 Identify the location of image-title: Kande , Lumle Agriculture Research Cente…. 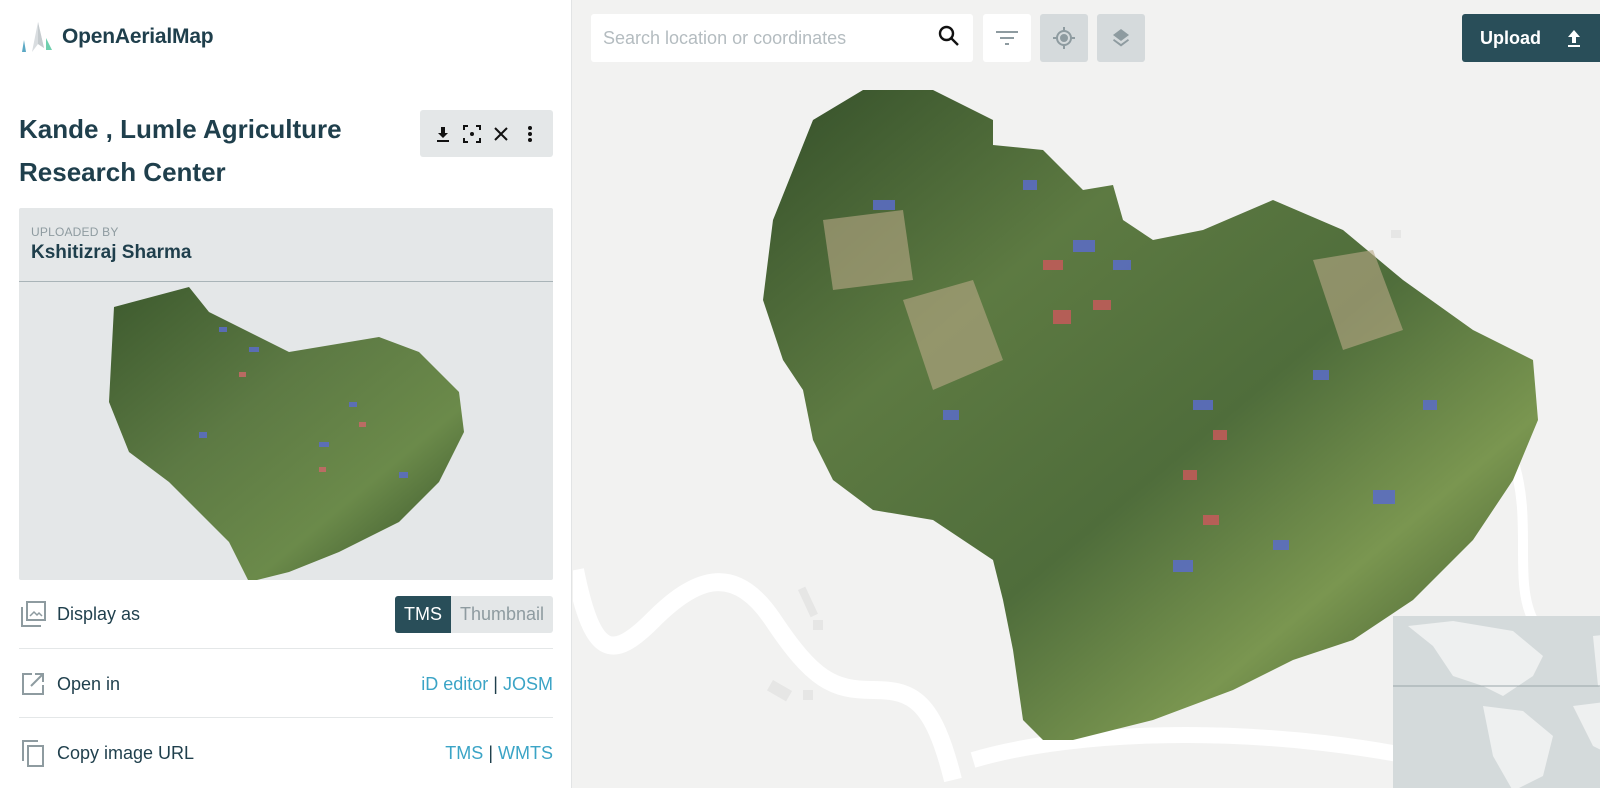
(180, 150).